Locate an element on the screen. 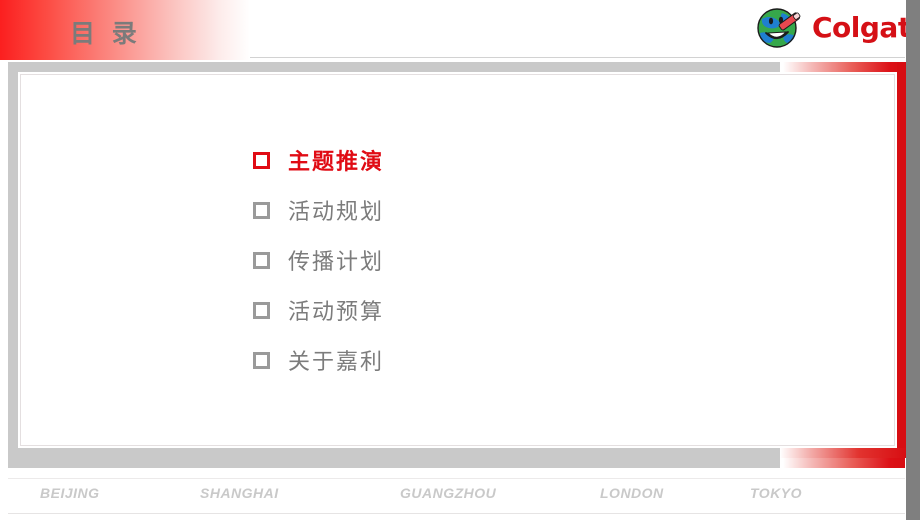 The image size is (920, 520). footer-city-guangzhou: GUANGZHOU is located at coordinates (448, 493).